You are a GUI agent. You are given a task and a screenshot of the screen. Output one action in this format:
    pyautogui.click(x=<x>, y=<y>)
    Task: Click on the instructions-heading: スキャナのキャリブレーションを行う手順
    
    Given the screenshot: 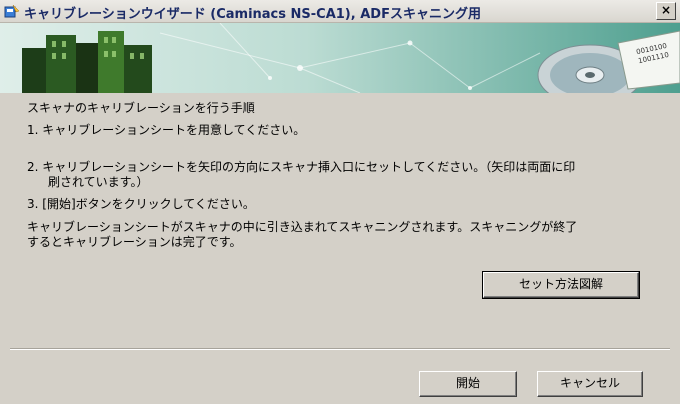 What is the action you would take?
    pyautogui.click(x=141, y=108)
    